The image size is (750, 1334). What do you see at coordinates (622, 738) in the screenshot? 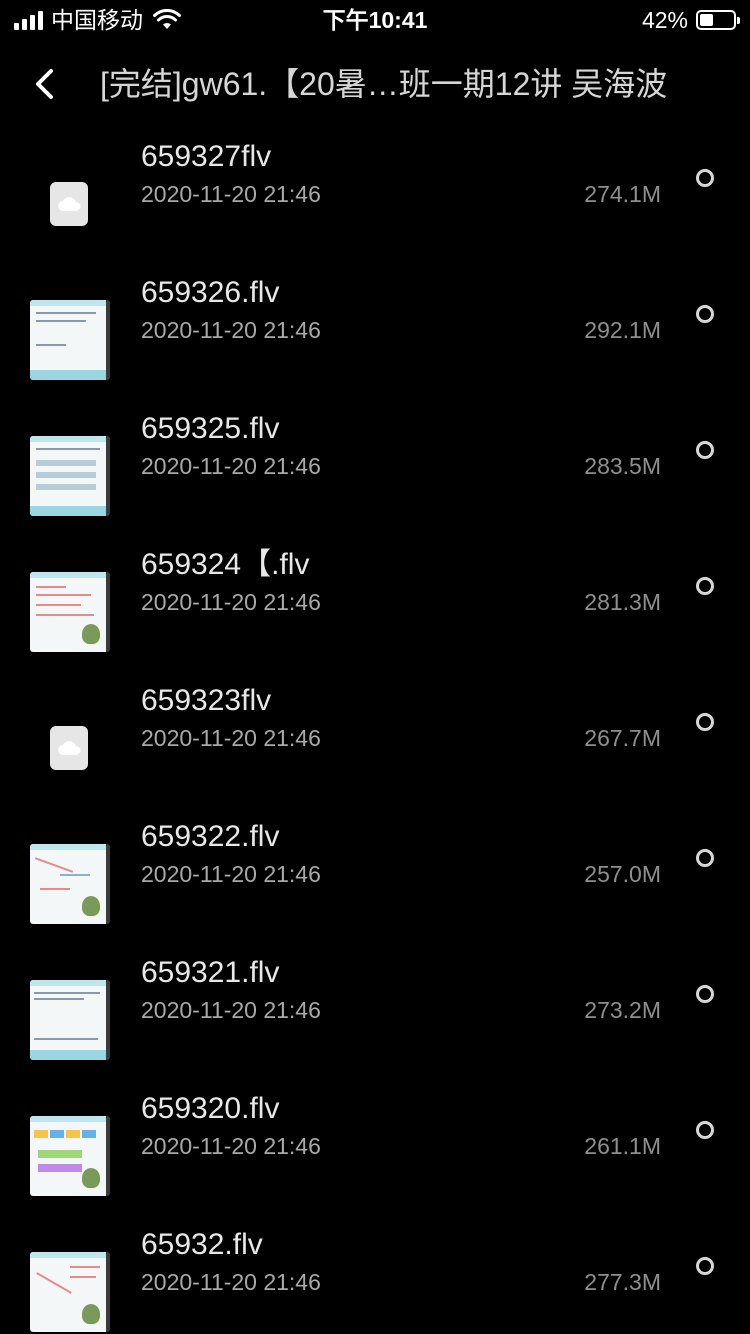
I see `file-size: 267.7M` at bounding box center [622, 738].